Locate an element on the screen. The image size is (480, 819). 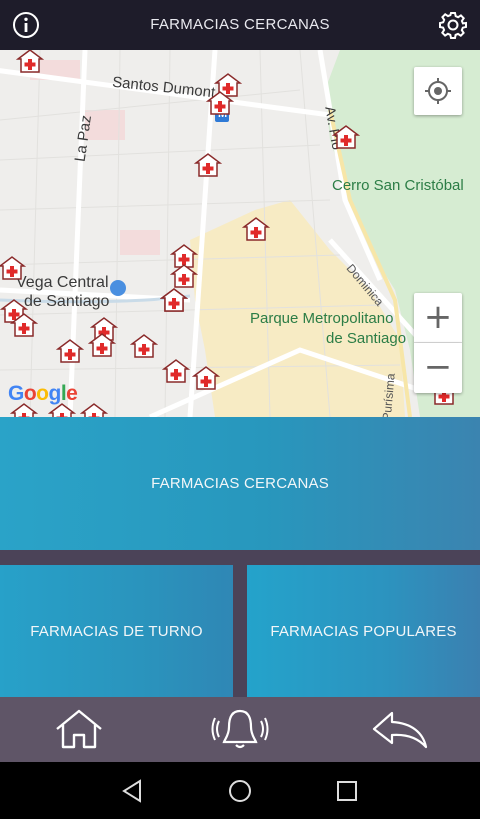
system-nav-bar is located at coordinates (240, 790).